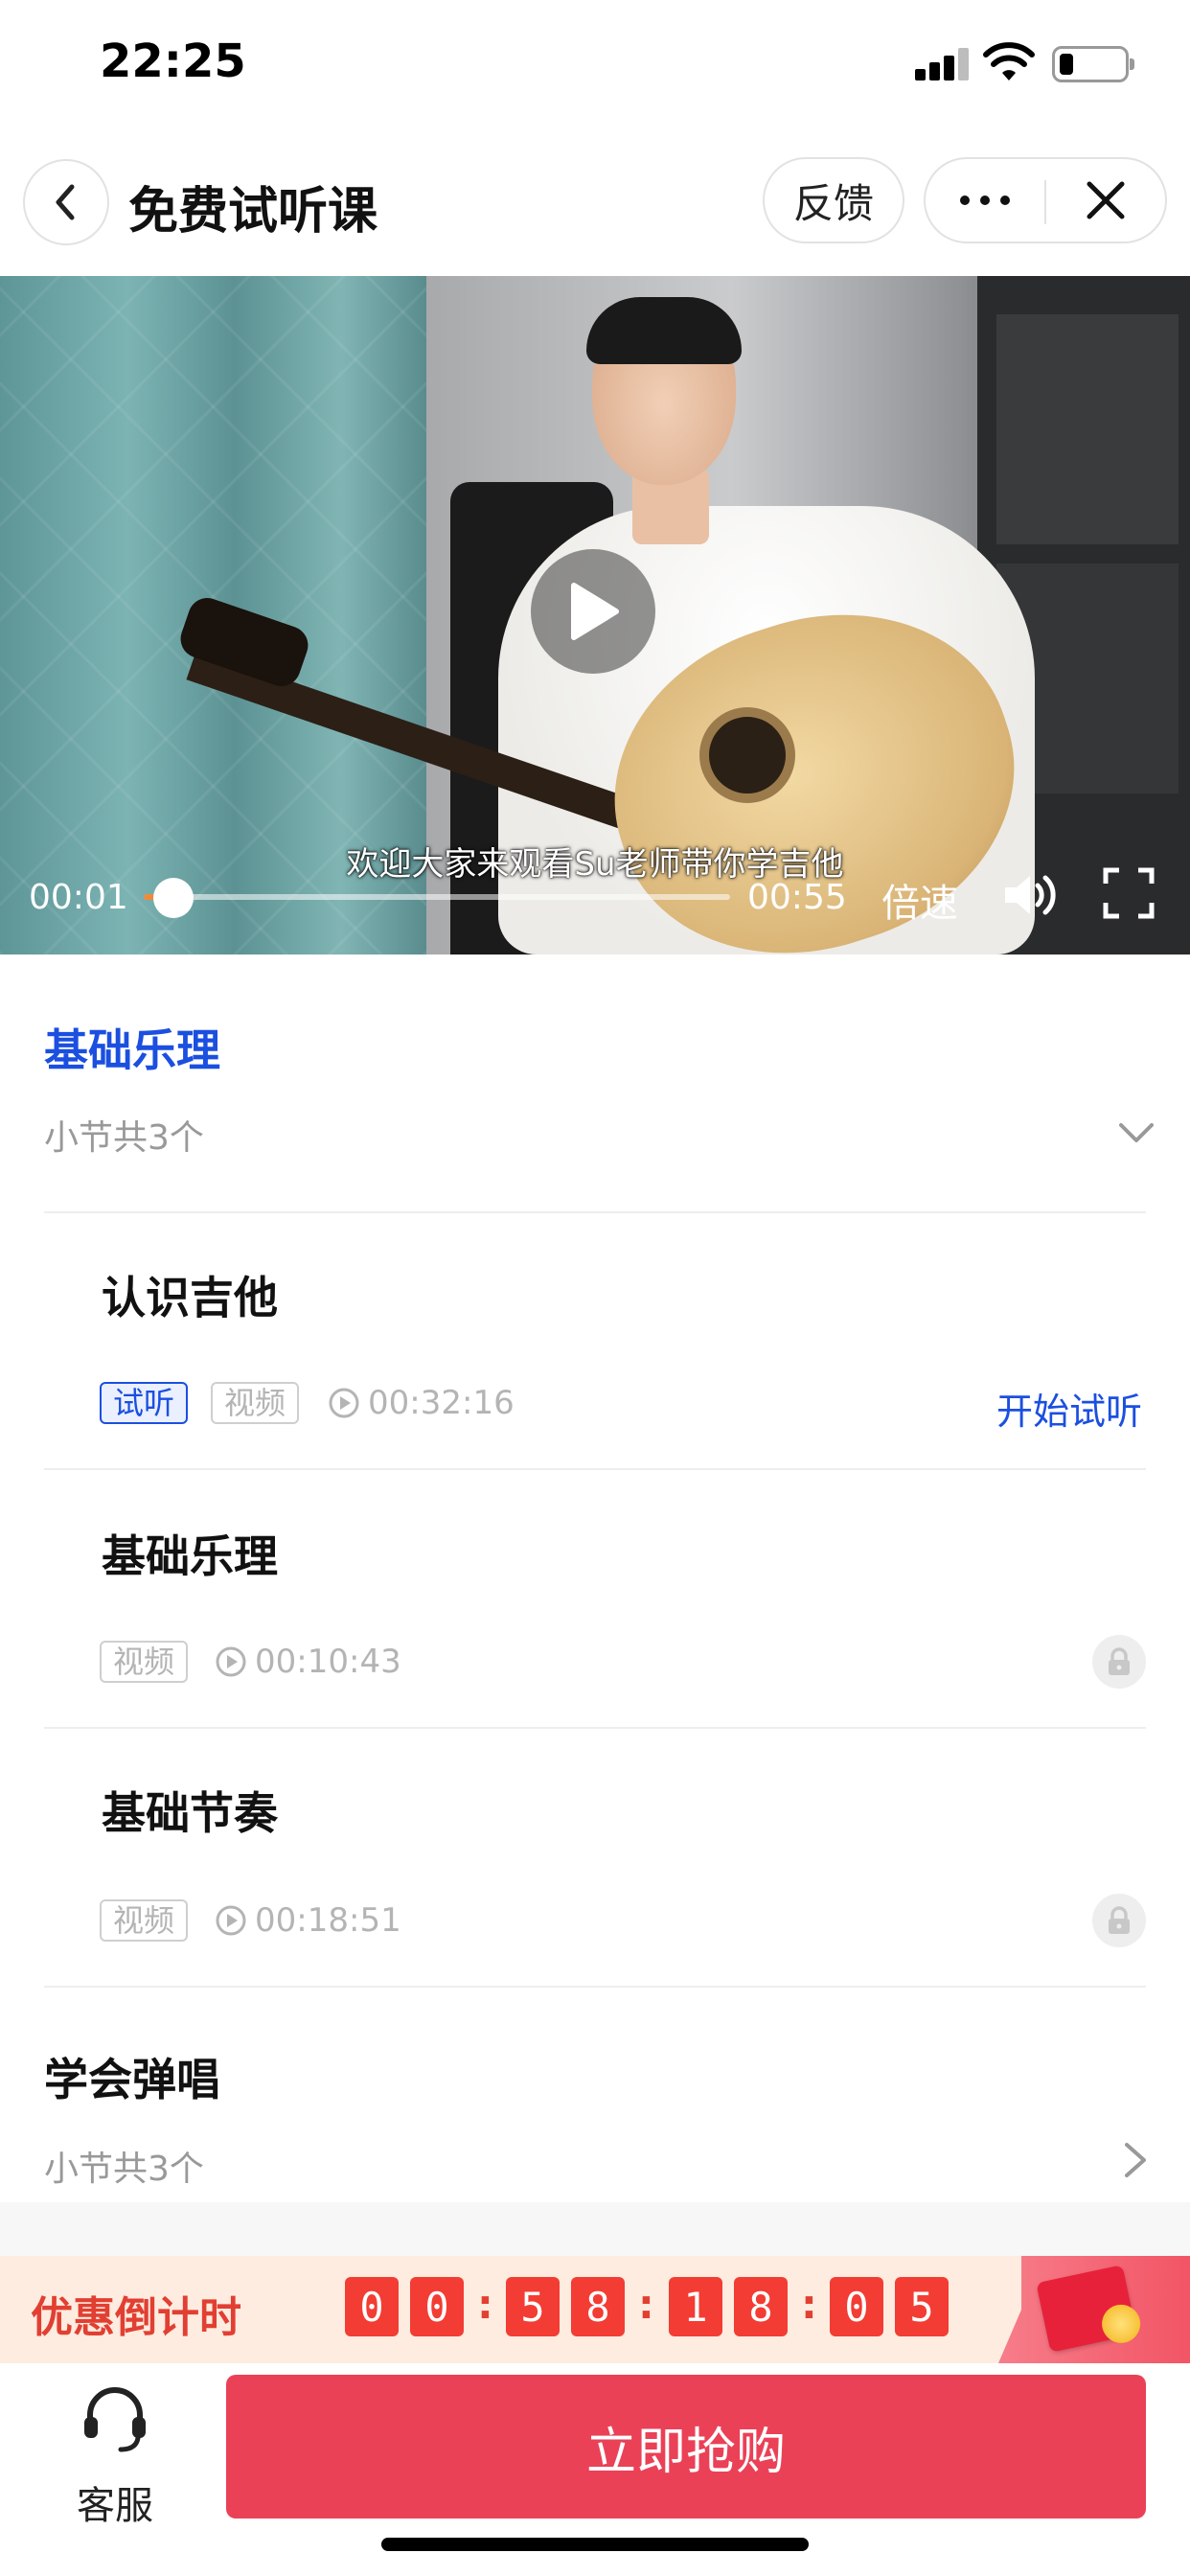 The width and height of the screenshot is (1190, 2576). What do you see at coordinates (437, 897) in the screenshot?
I see `progress-bar` at bounding box center [437, 897].